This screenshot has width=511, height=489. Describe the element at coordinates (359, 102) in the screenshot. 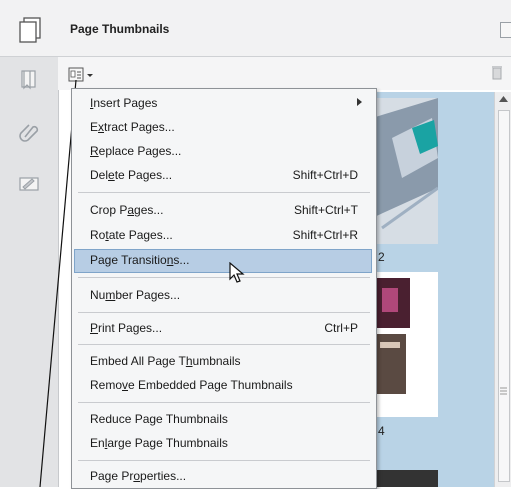

I see `submenu-arrow-icon` at that location.